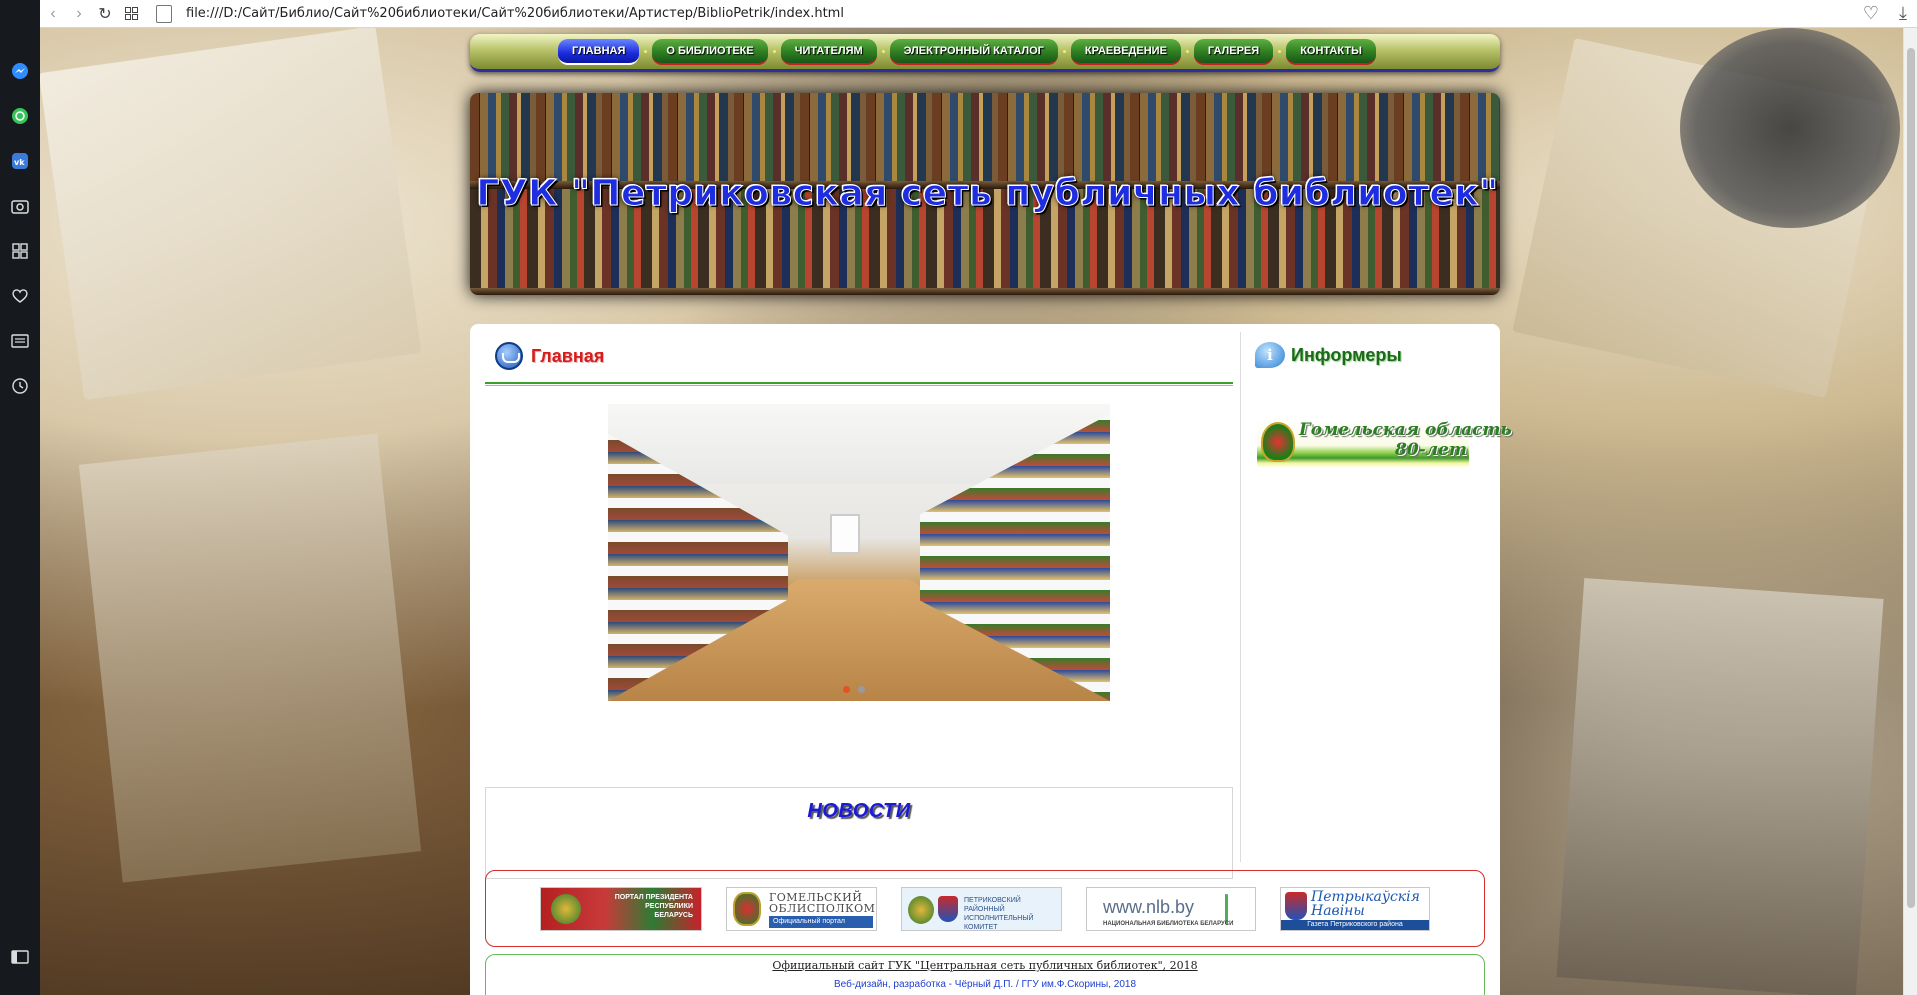  I want to click on background-photo-boy, so click(1720, 786).